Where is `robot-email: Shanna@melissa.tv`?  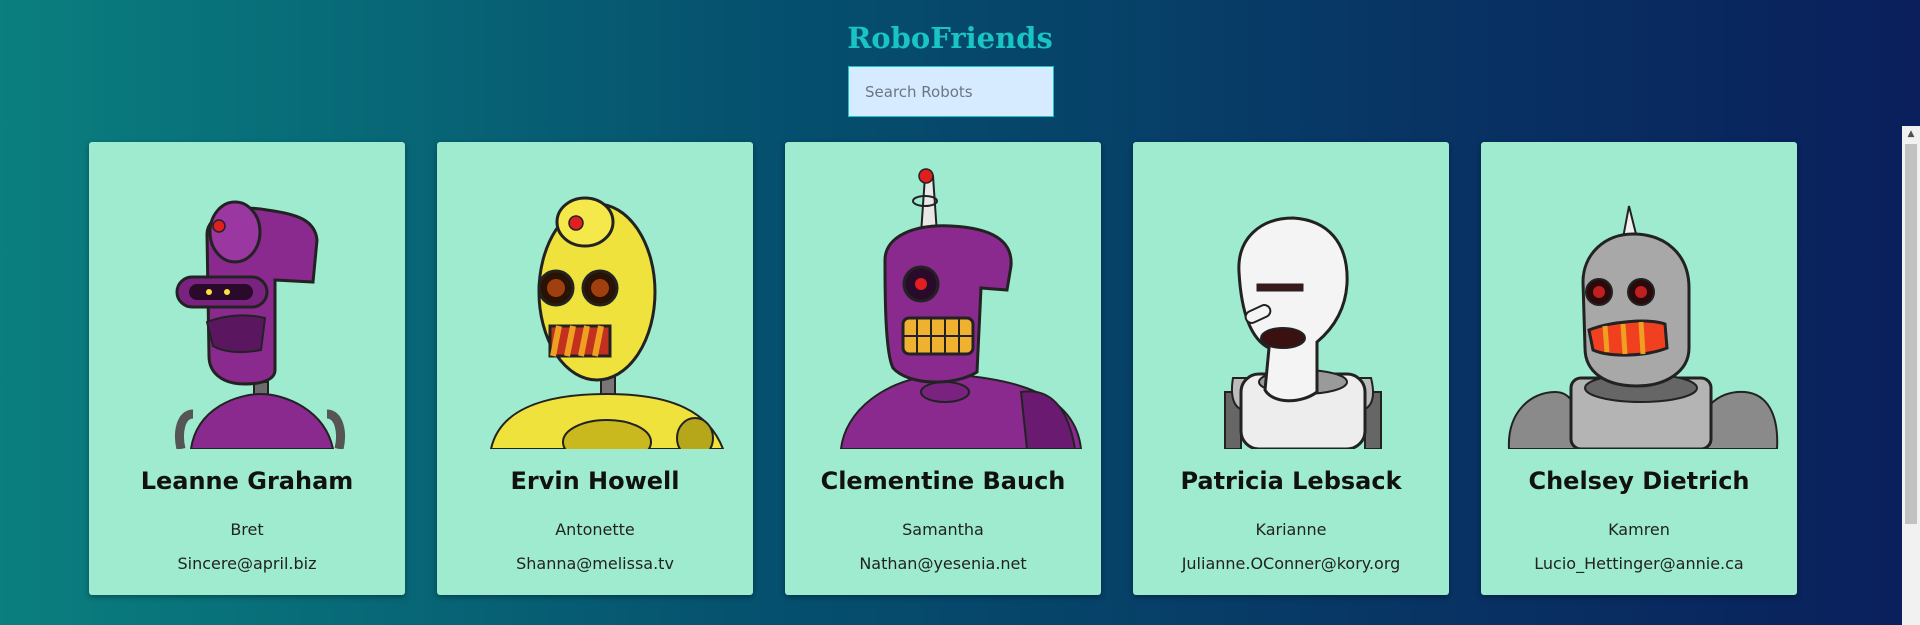
robot-email: Shanna@melissa.tv is located at coordinates (595, 563).